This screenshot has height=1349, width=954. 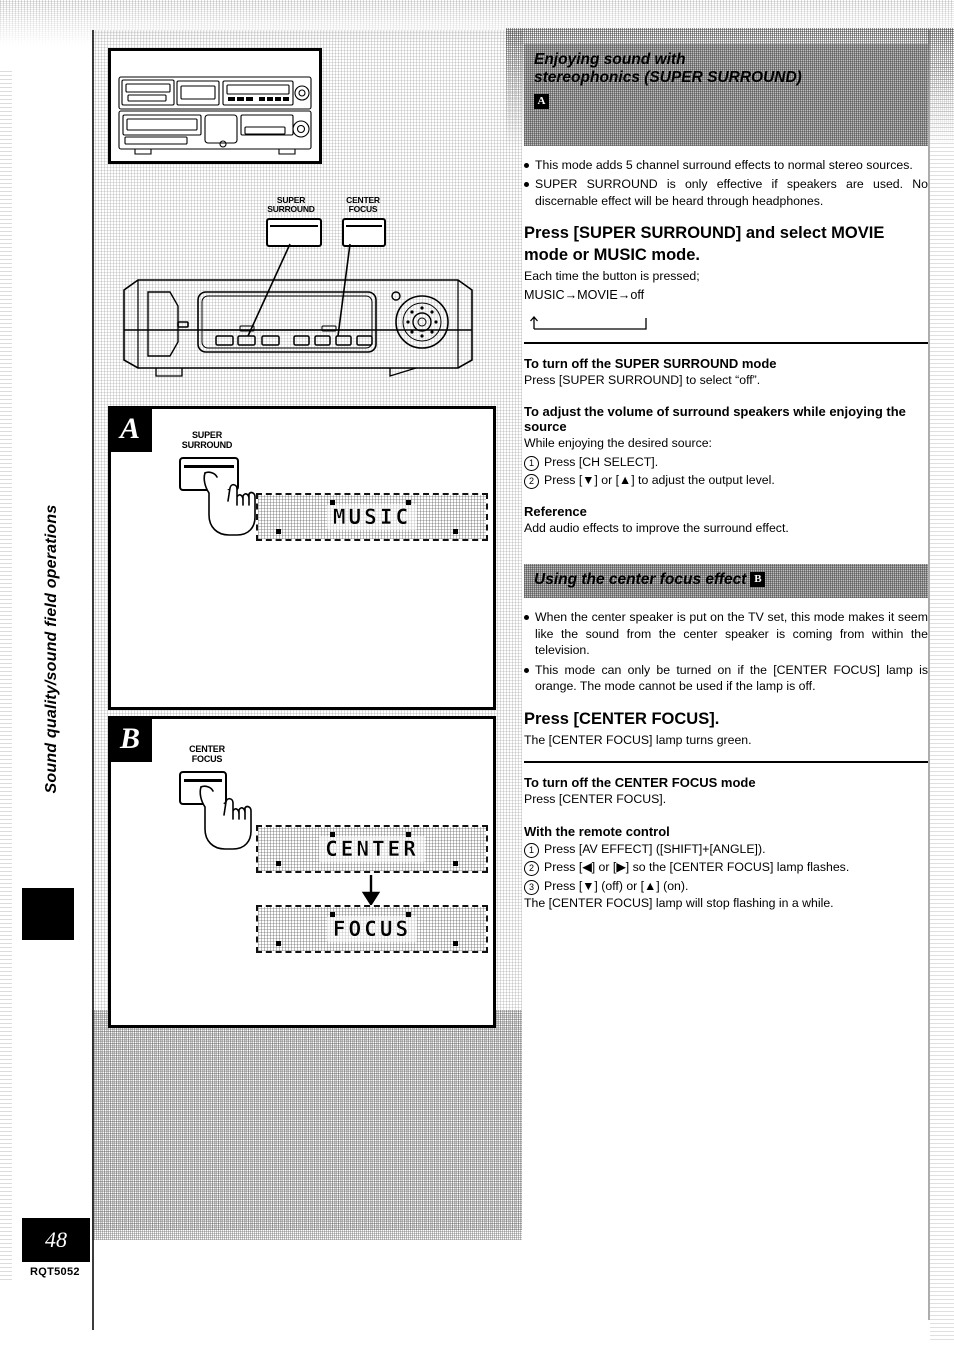 What do you see at coordinates (206, 435) in the screenshot?
I see `panel-a-button-line1: SUPER` at bounding box center [206, 435].